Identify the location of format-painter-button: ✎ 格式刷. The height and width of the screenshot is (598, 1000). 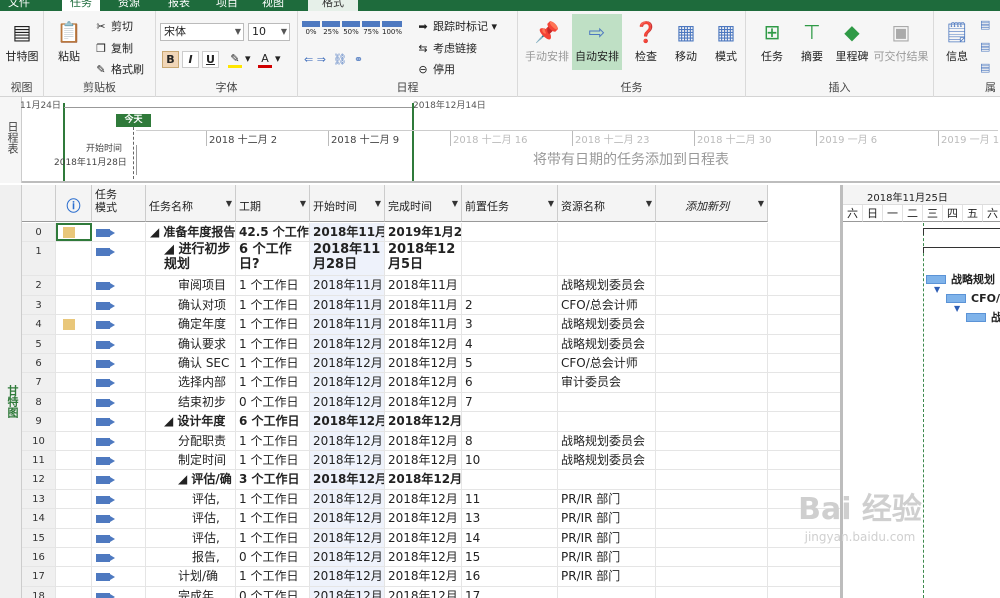
(119, 69).